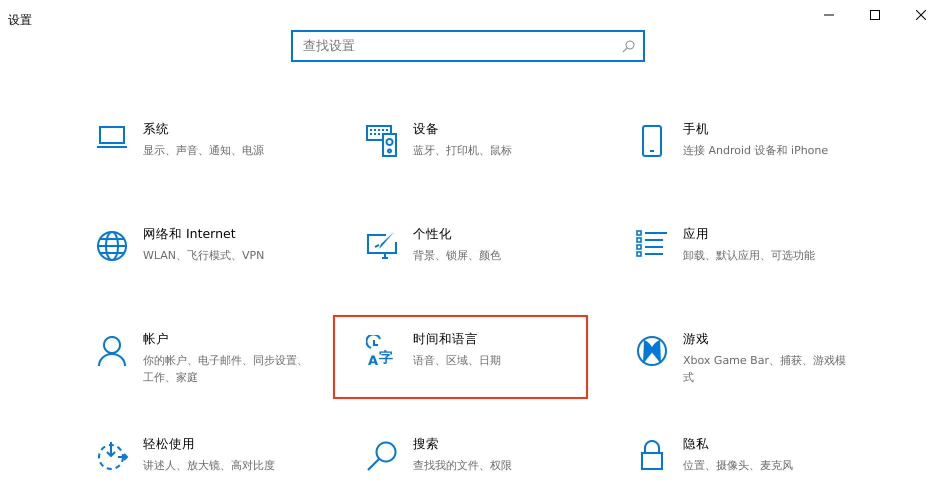 Image resolution: width=944 pixels, height=492 pixels. What do you see at coordinates (875, 15) in the screenshot?
I see `maximize-icon` at bounding box center [875, 15].